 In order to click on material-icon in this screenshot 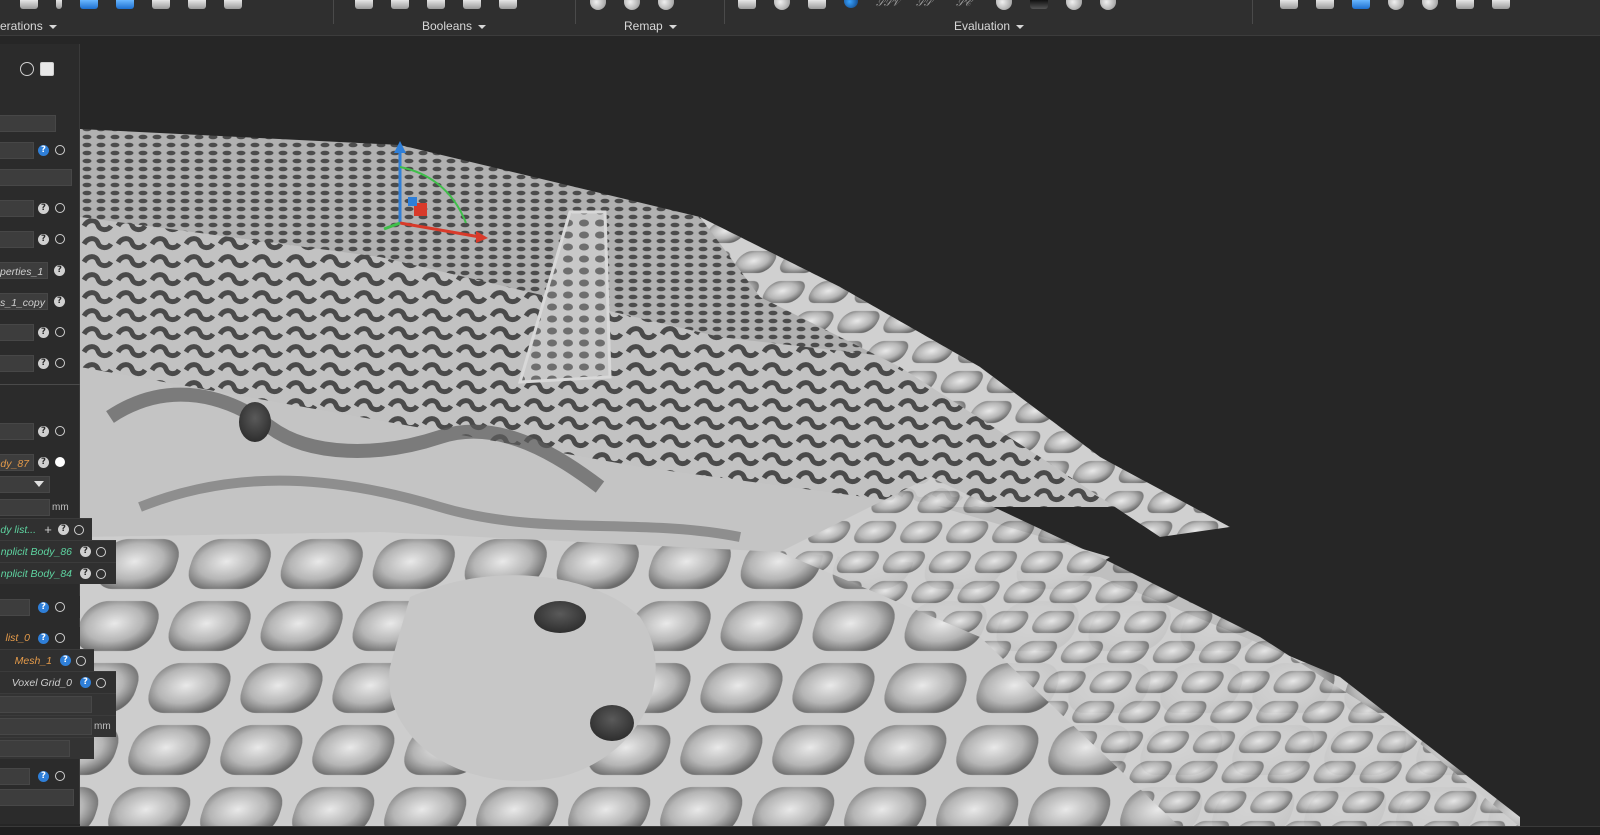, I will do `click(1430, 5)`.